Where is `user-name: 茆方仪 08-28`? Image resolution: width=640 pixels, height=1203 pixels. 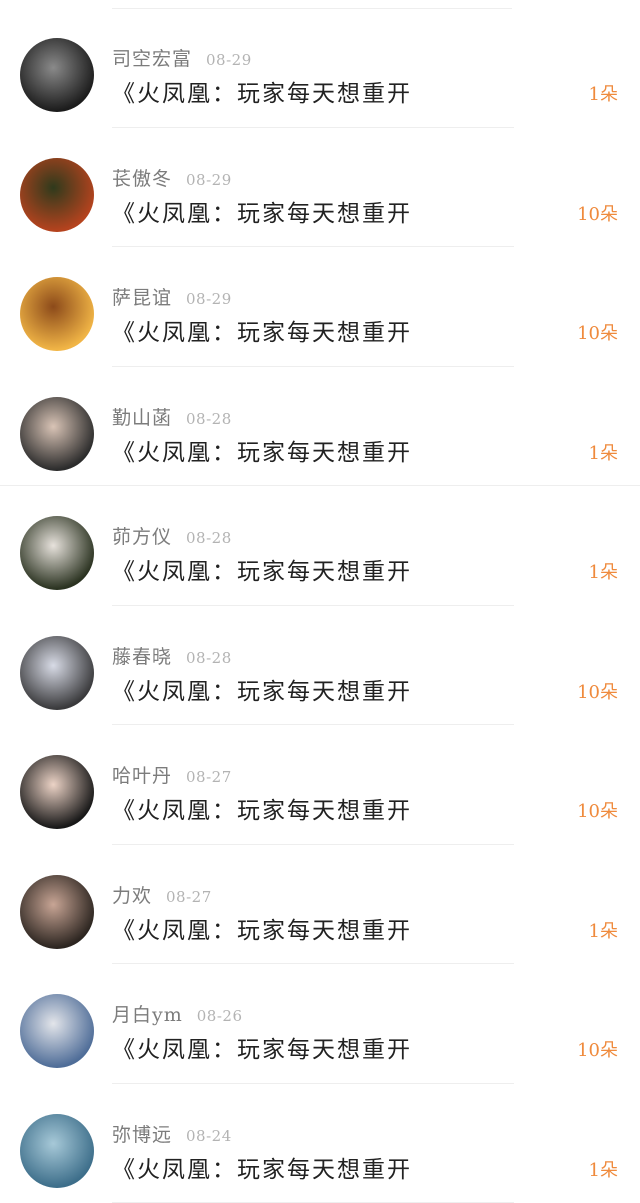
user-name: 茆方仪 08-28 is located at coordinates (172, 535).